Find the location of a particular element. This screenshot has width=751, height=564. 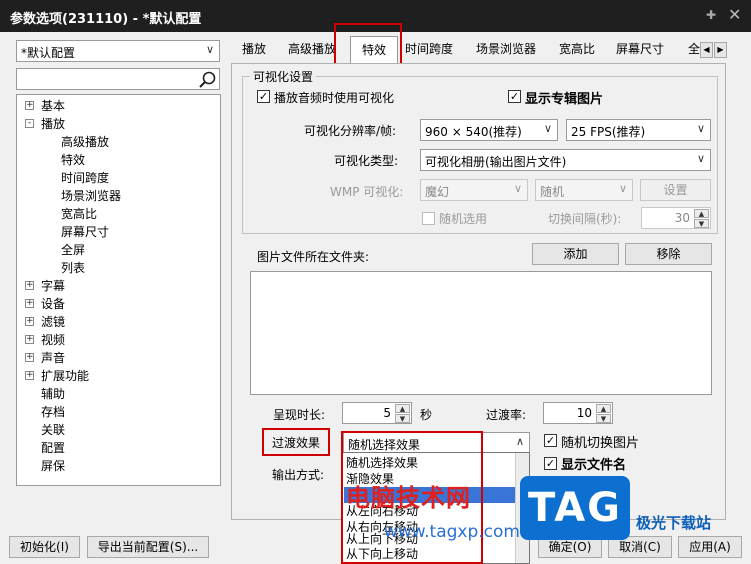

tab-fullscreen-partial: 全 is located at coordinates (694, 48).